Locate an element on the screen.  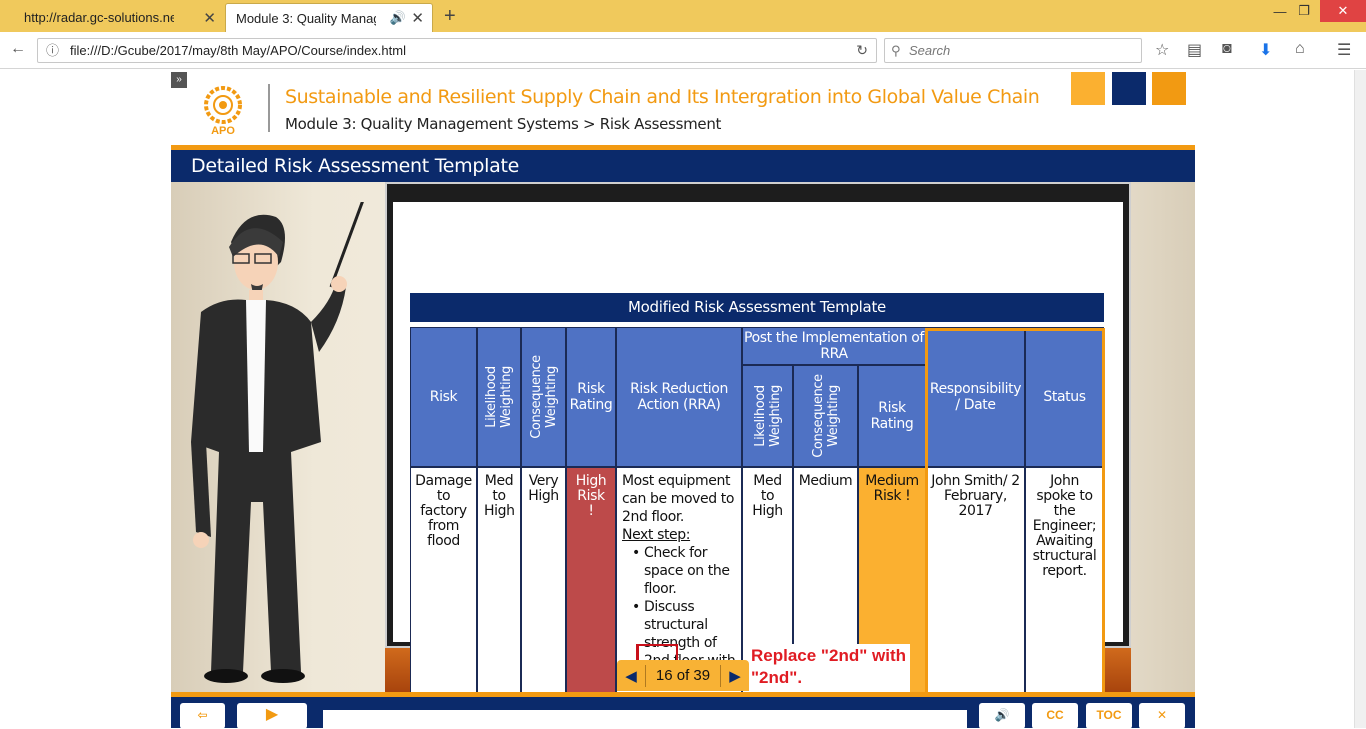
home-icon: ⌂ is located at coordinates (1300, 49).